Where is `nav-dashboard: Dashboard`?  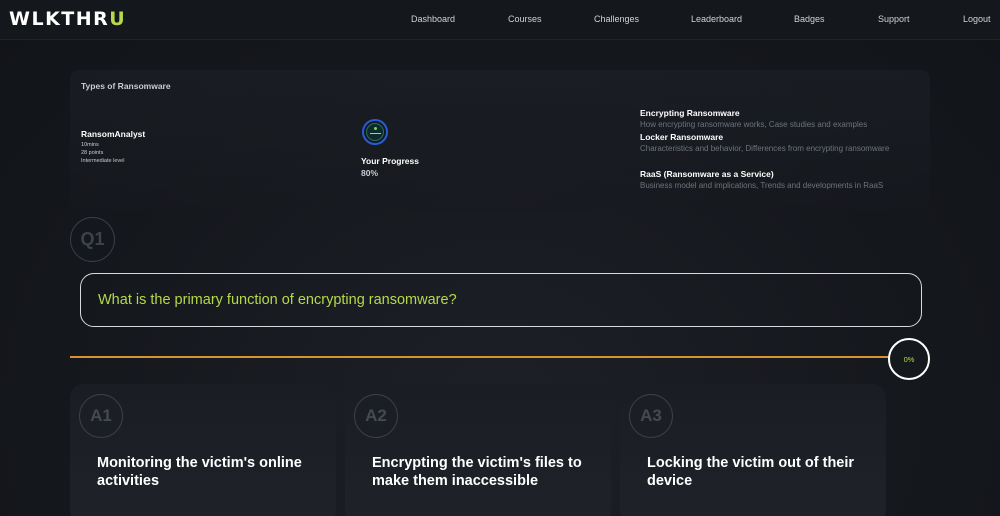
nav-dashboard: Dashboard is located at coordinates (433, 19).